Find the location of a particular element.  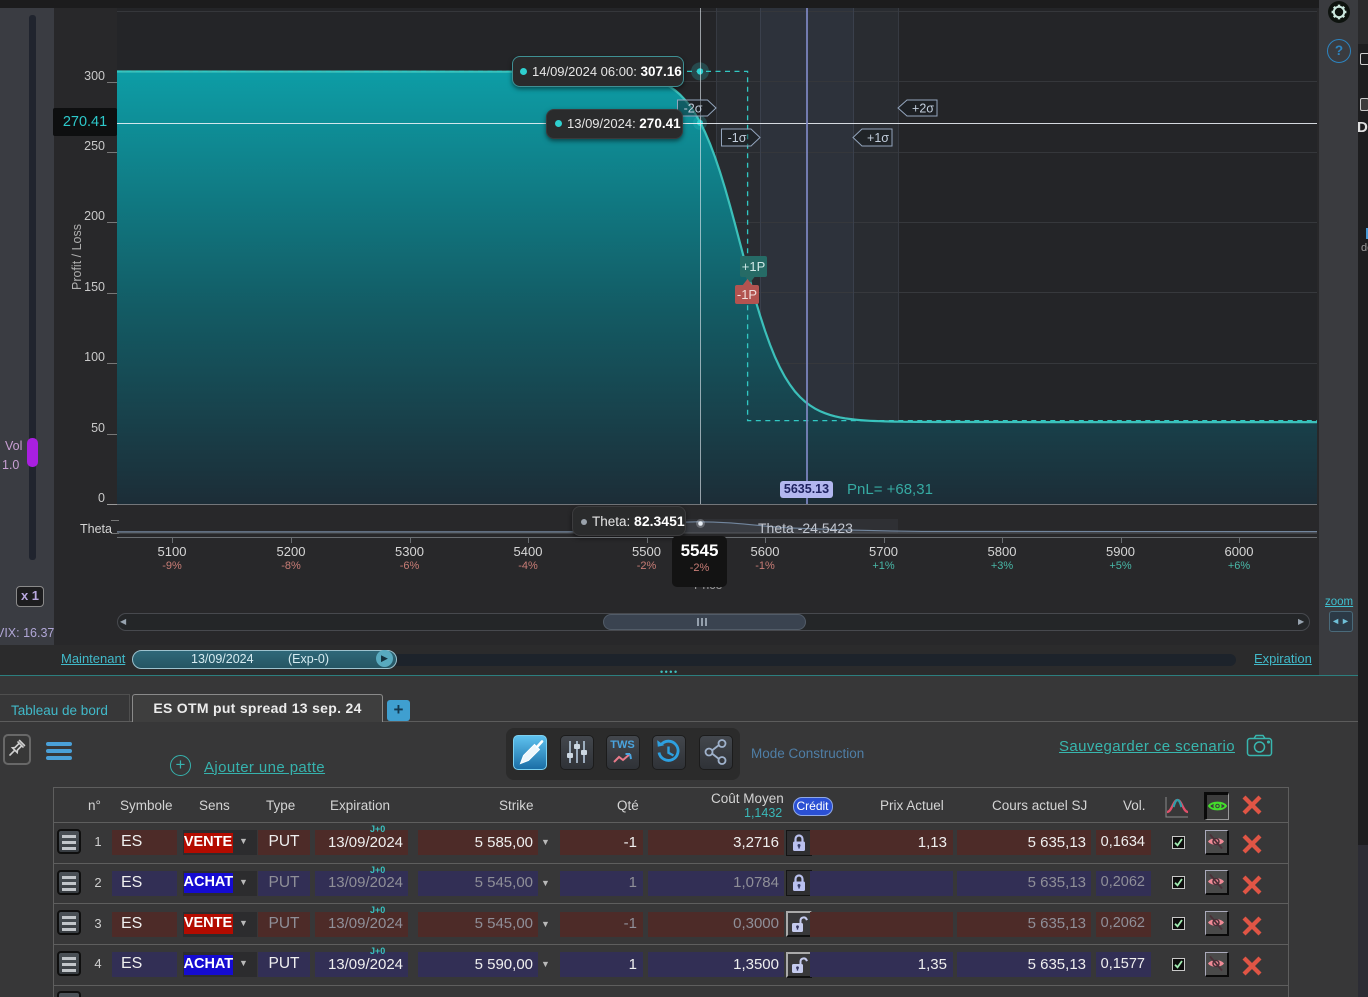

svg-text: -1σ is located at coordinates (737, 138).